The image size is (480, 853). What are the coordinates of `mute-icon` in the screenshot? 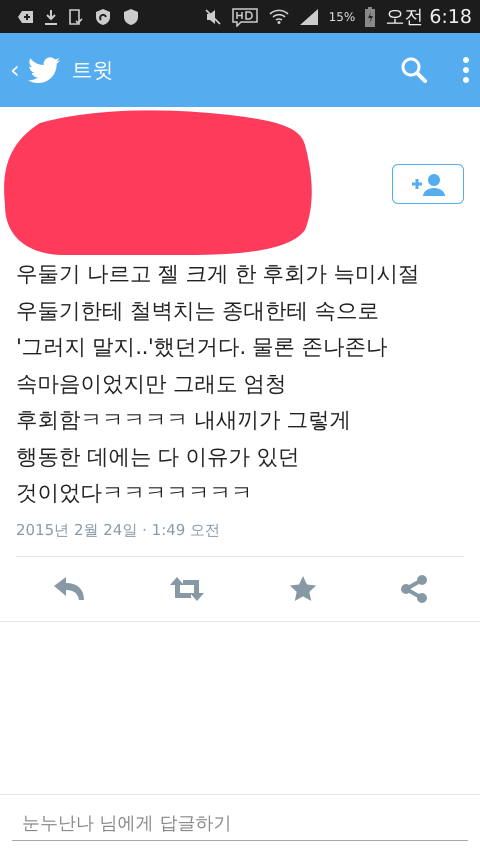 It's located at (212, 16).